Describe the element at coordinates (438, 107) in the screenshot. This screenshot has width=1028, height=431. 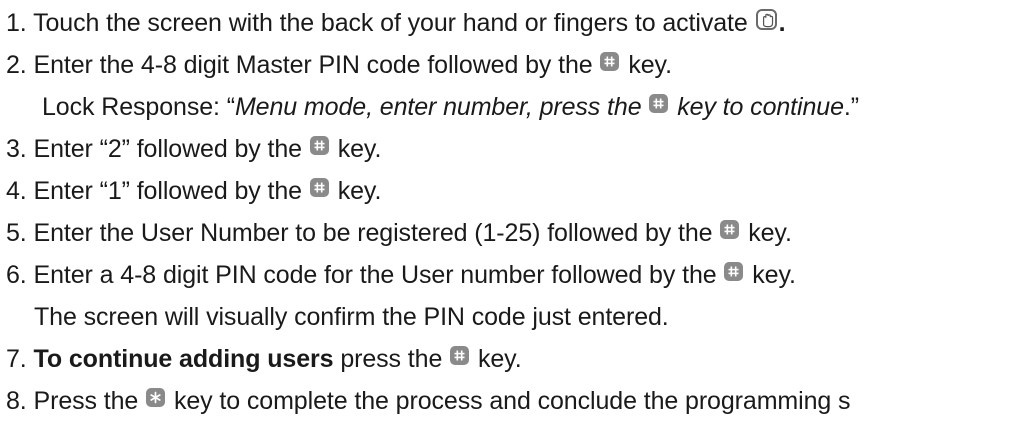
I see `lock-response-text: Menu mode, enter number, press the` at that location.